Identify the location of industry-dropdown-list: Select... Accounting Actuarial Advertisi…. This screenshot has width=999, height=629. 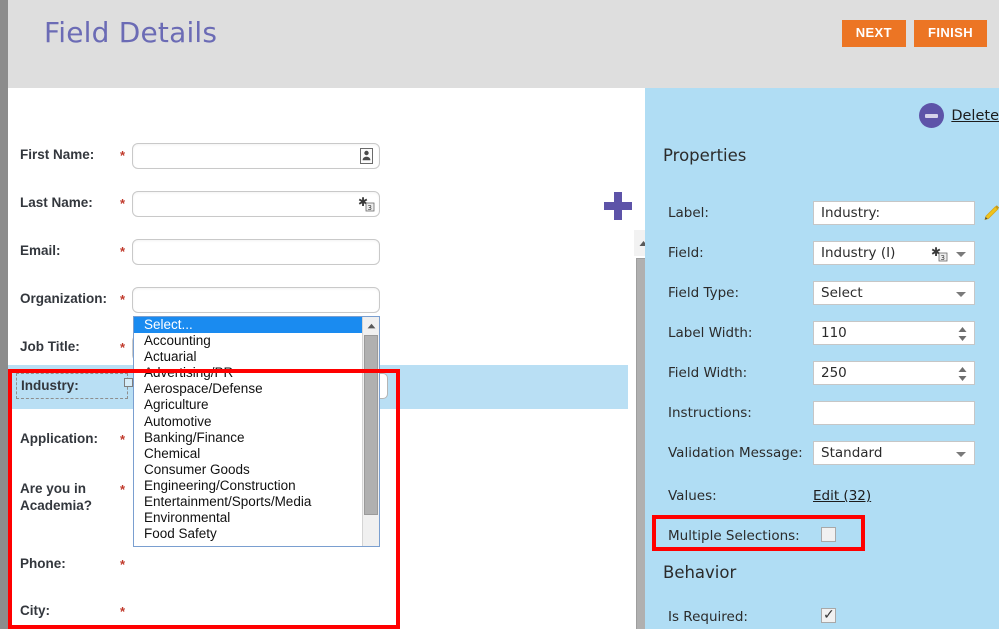
(256, 431).